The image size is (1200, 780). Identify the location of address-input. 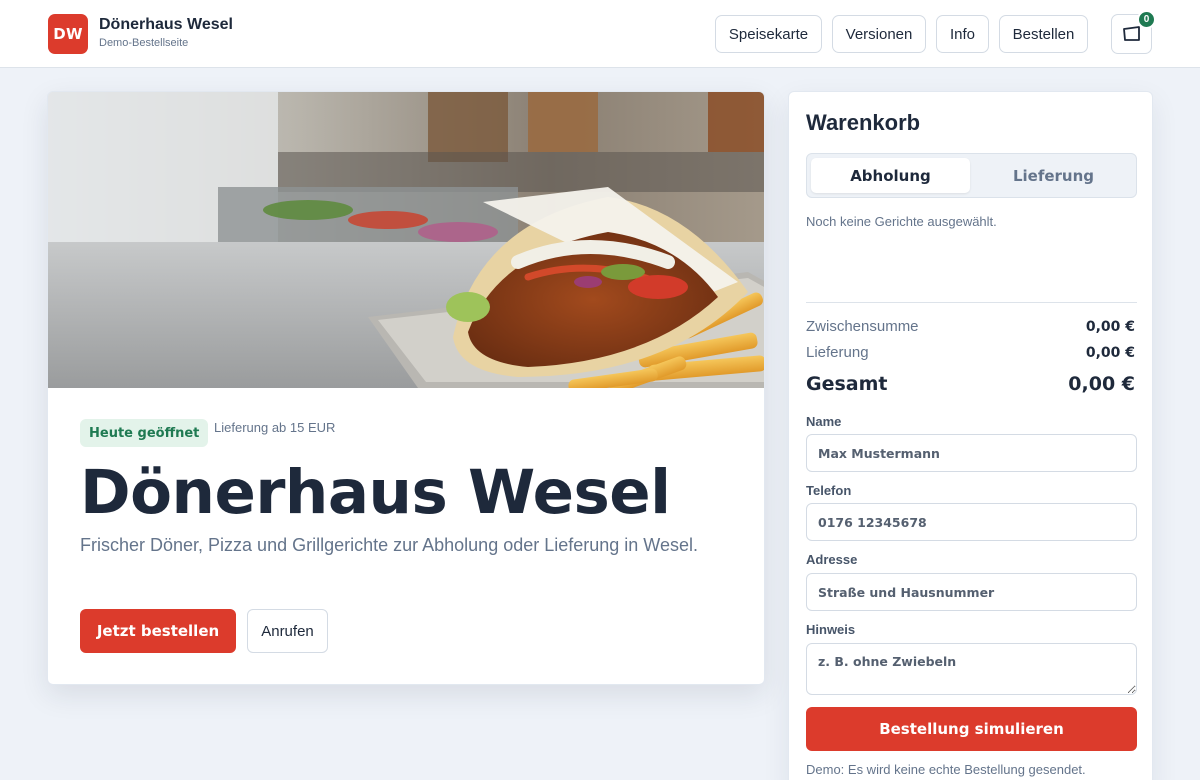
(971, 592).